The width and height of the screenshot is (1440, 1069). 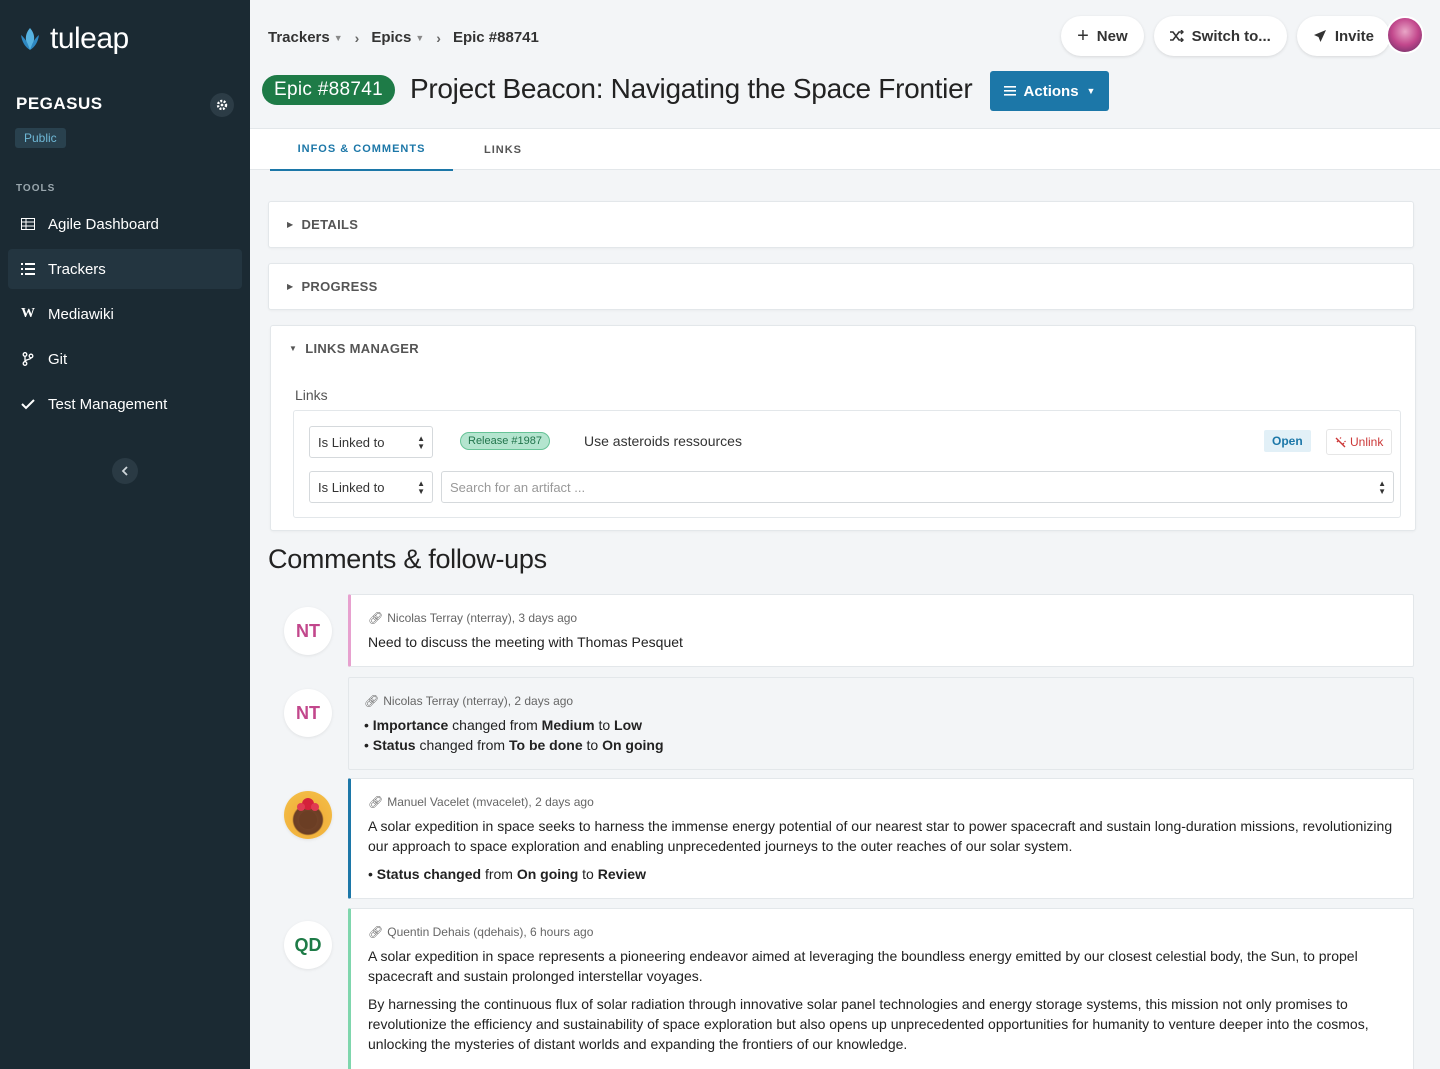 I want to click on invite-label: Invite, so click(x=1354, y=36).